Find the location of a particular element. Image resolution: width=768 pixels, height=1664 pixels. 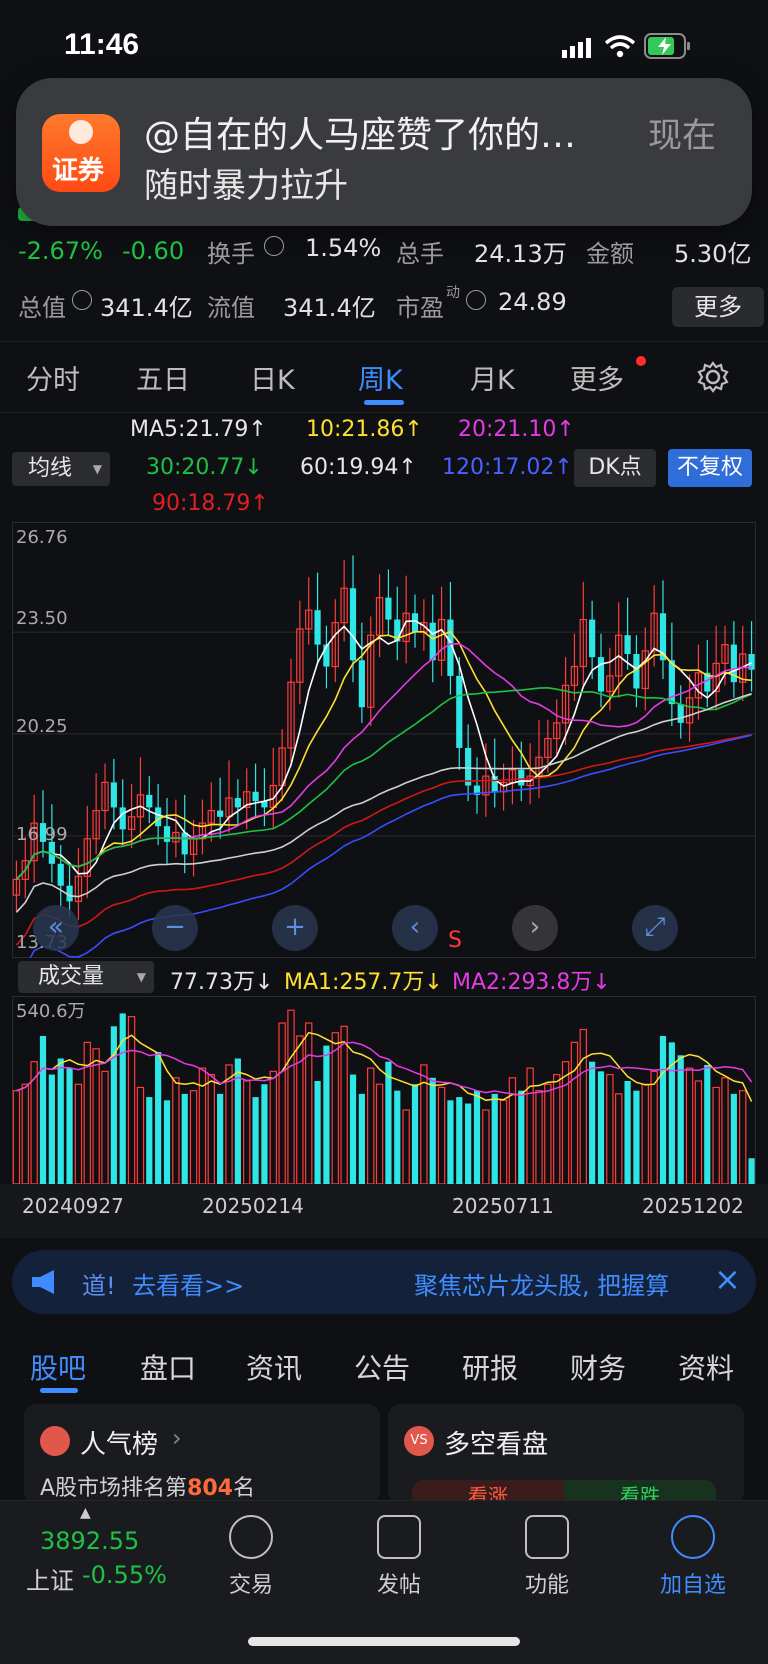

tab-daily-k: 日K is located at coordinates (272, 377).